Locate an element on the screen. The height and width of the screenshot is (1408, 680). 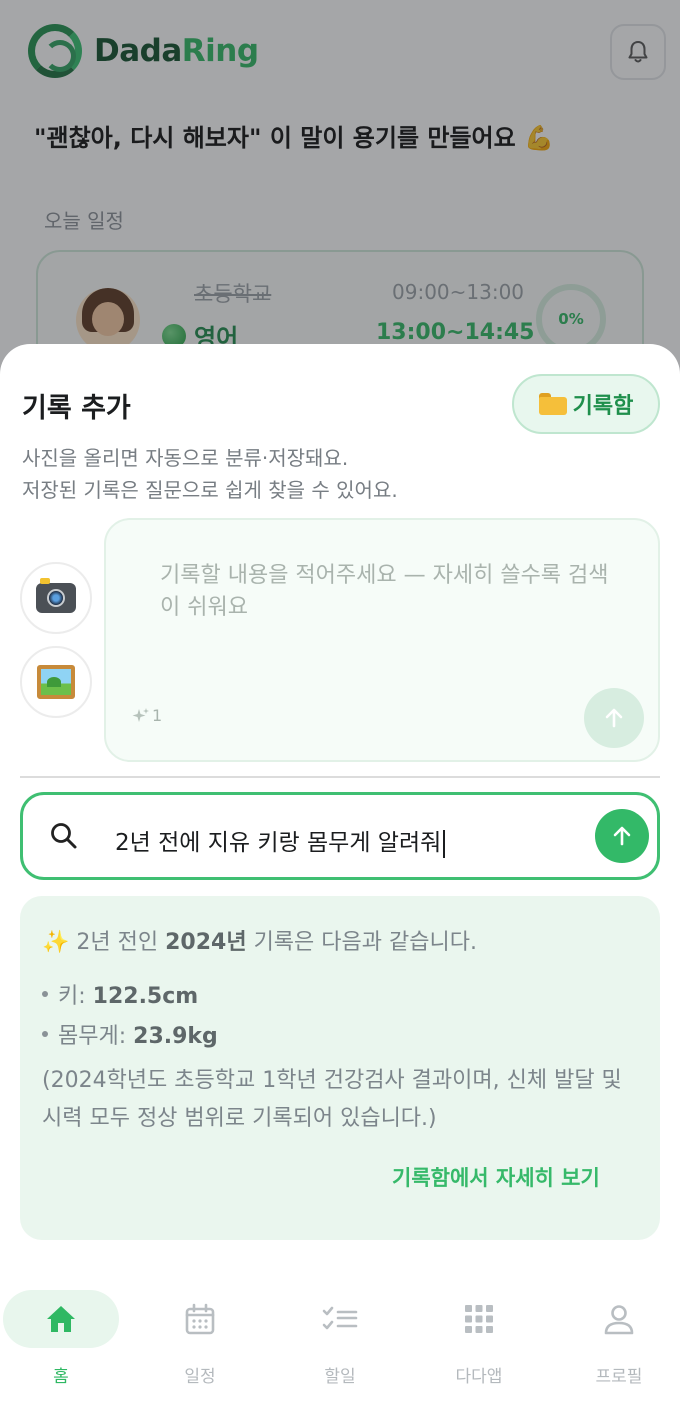
picture-icon is located at coordinates (56, 682).